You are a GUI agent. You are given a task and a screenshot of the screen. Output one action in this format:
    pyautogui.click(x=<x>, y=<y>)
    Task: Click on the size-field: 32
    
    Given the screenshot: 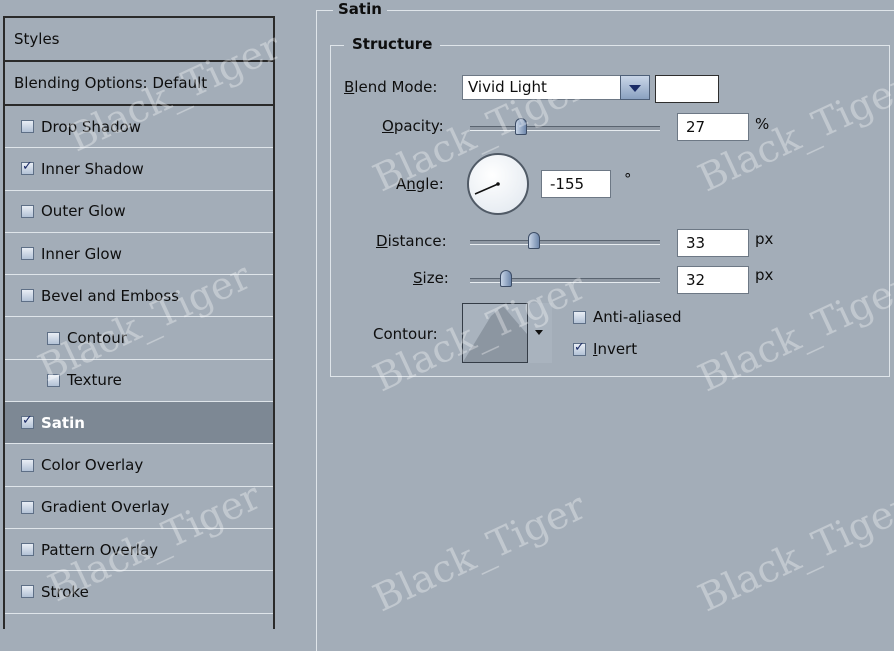 What is the action you would take?
    pyautogui.click(x=713, y=280)
    